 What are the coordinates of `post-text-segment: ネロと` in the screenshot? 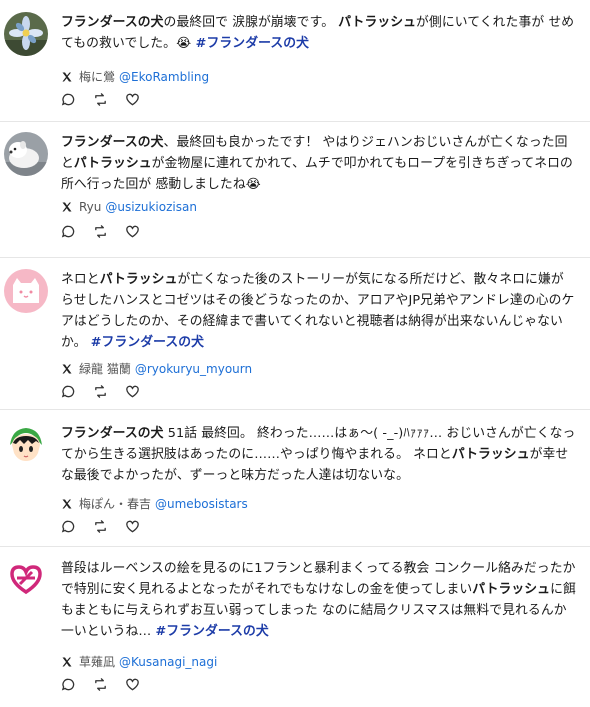 It's located at (80, 279).